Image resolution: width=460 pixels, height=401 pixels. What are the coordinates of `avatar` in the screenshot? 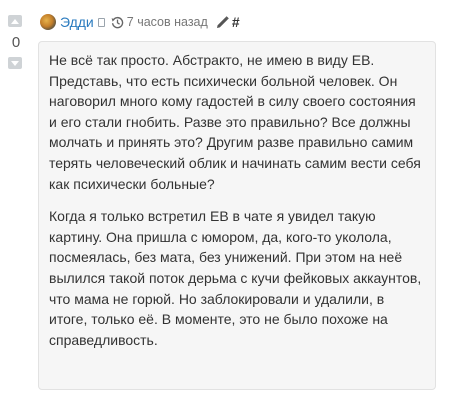 It's located at (48, 22).